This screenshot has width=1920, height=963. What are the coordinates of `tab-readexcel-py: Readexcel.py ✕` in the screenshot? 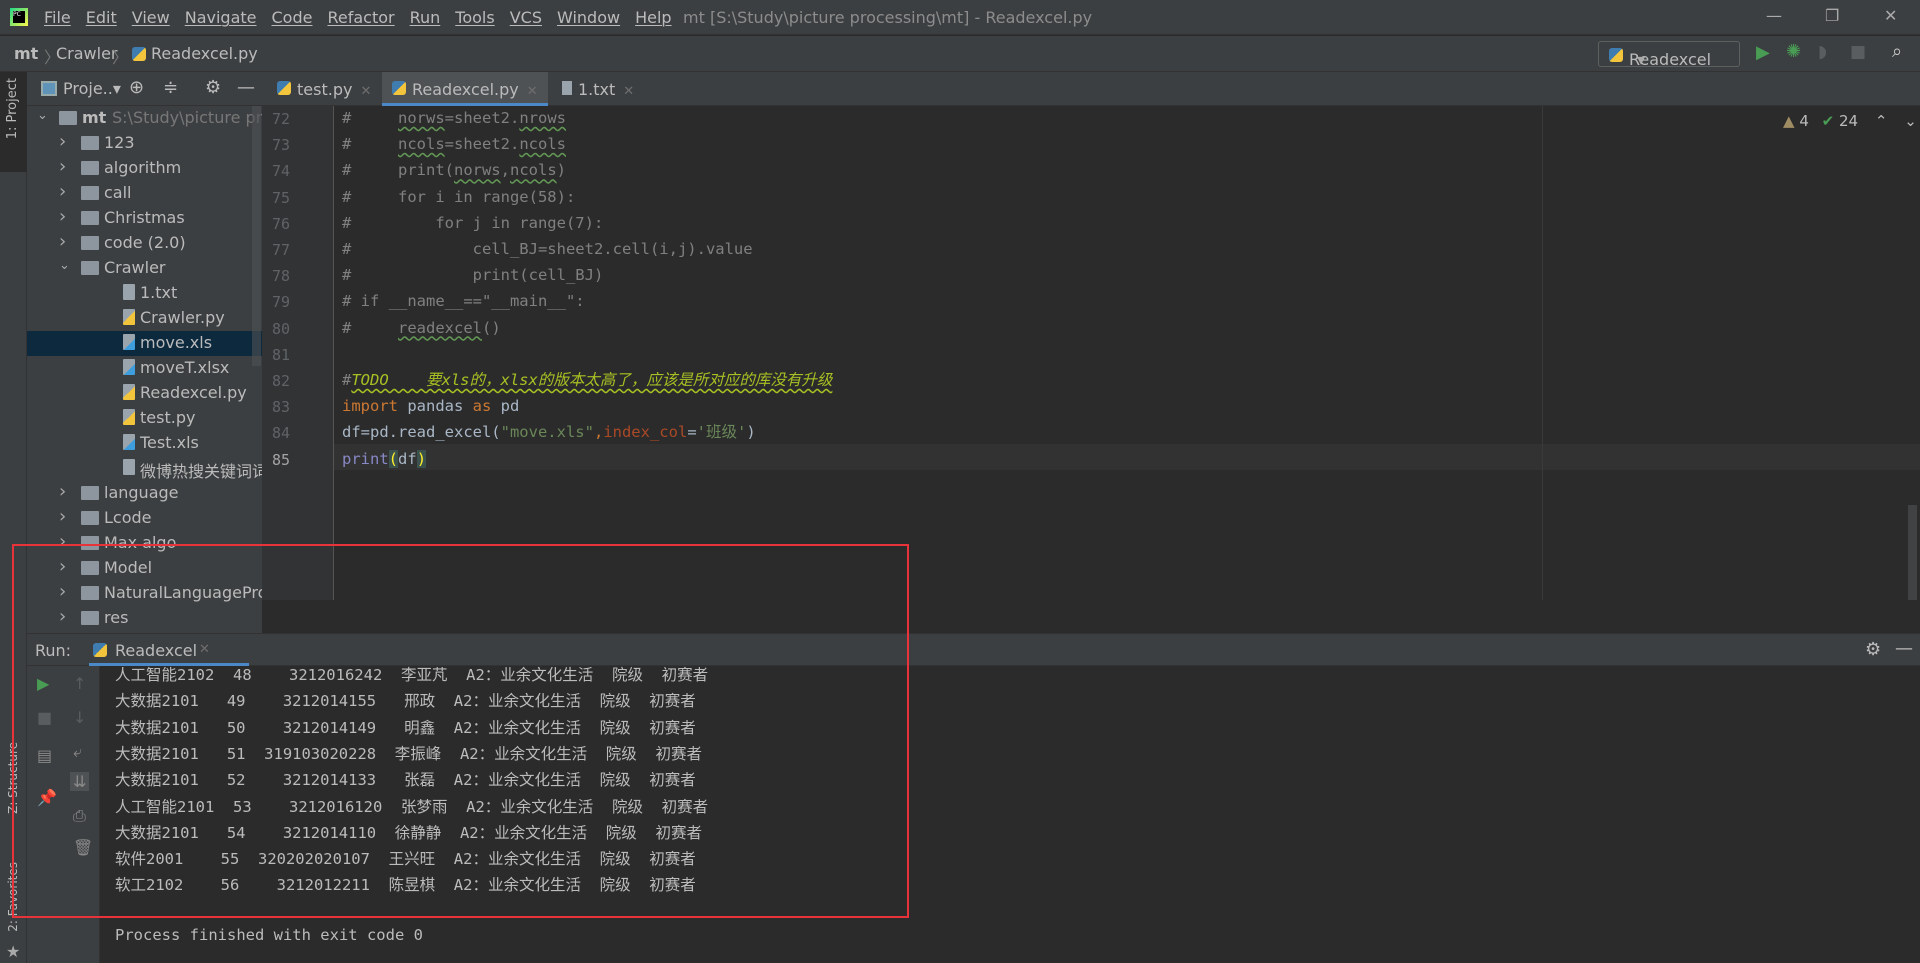 It's located at (465, 89).